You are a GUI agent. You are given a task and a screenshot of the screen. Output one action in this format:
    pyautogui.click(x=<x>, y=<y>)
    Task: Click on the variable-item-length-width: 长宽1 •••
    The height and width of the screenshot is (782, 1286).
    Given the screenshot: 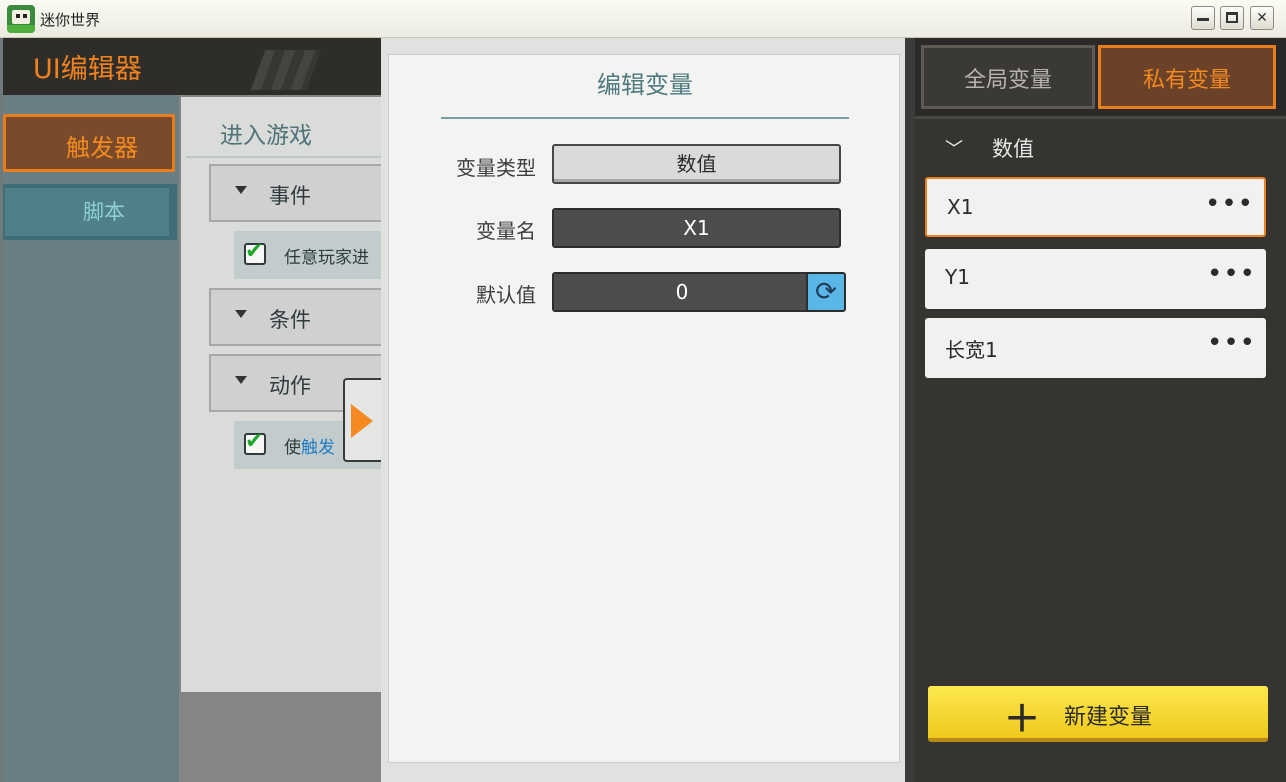 What is the action you would take?
    pyautogui.click(x=1095, y=348)
    